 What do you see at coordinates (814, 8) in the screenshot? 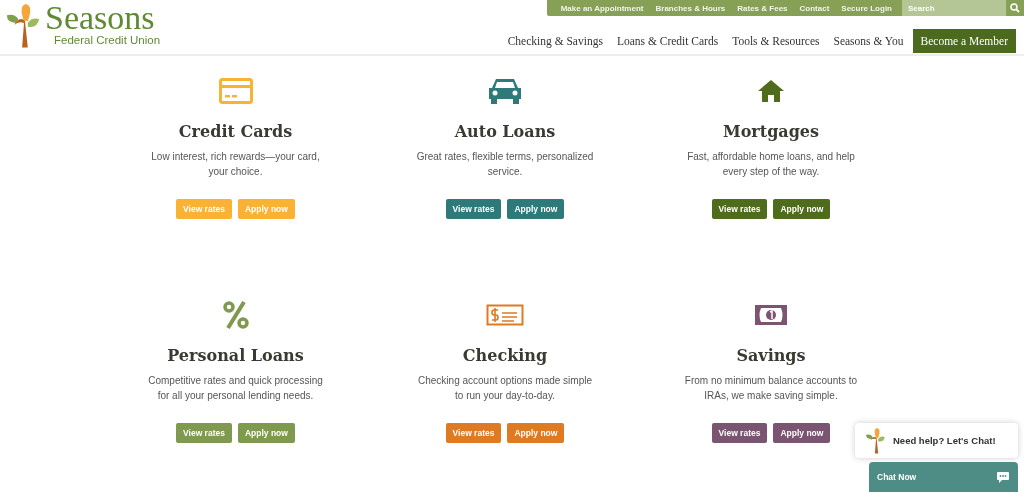
I see `utility-link: Contact` at bounding box center [814, 8].